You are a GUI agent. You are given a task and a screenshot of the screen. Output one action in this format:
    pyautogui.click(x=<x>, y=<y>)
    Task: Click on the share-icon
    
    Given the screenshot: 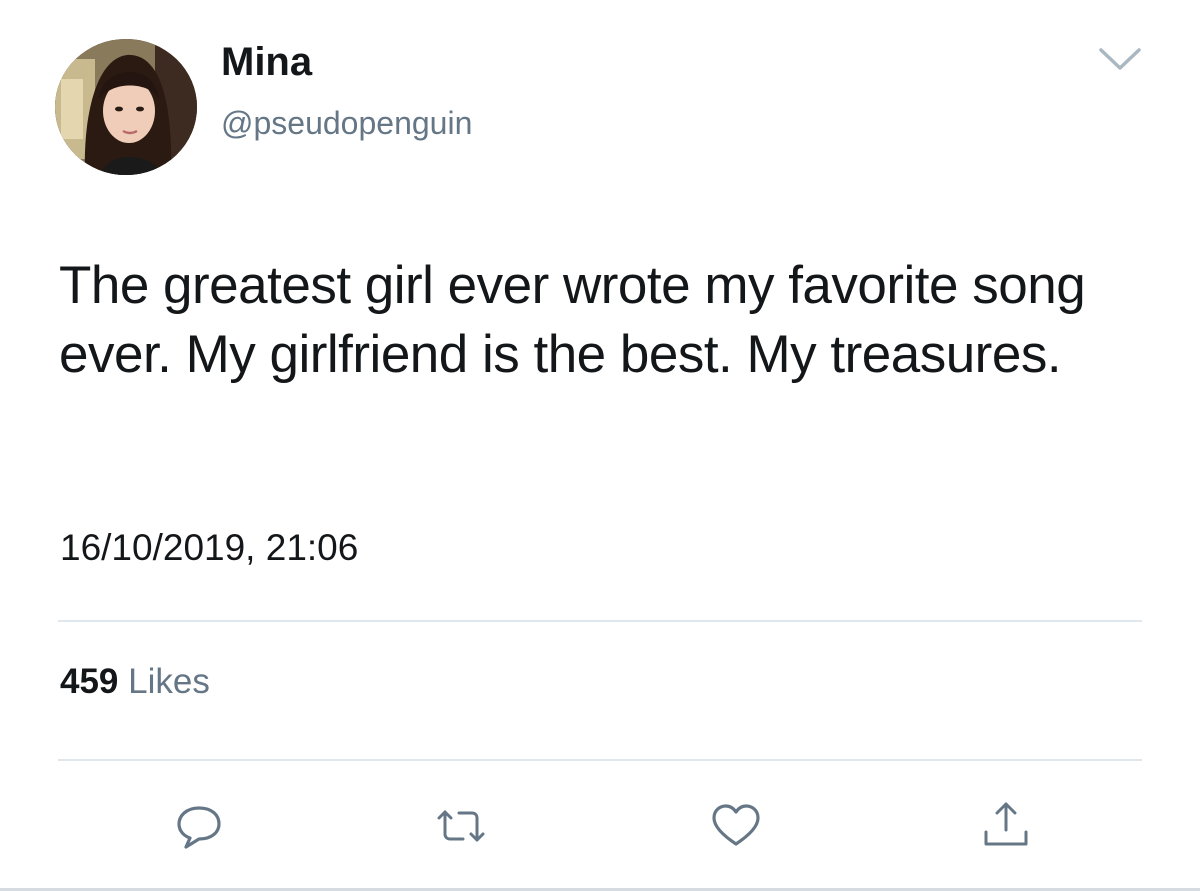 What is the action you would take?
    pyautogui.click(x=1006, y=824)
    